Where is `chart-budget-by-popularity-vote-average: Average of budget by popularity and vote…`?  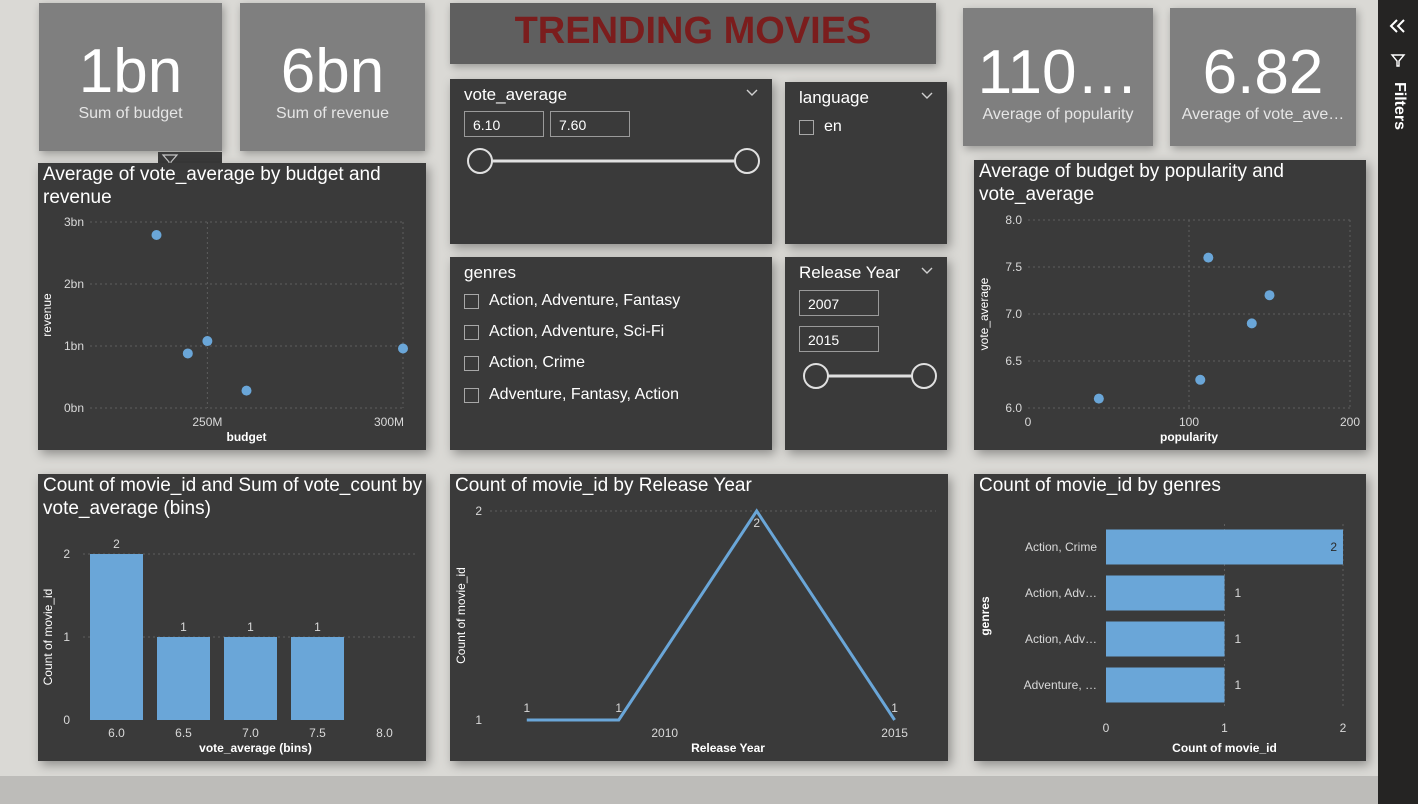
chart-budget-by-popularity-vote-average: Average of budget by popularity and vote… is located at coordinates (1170, 305).